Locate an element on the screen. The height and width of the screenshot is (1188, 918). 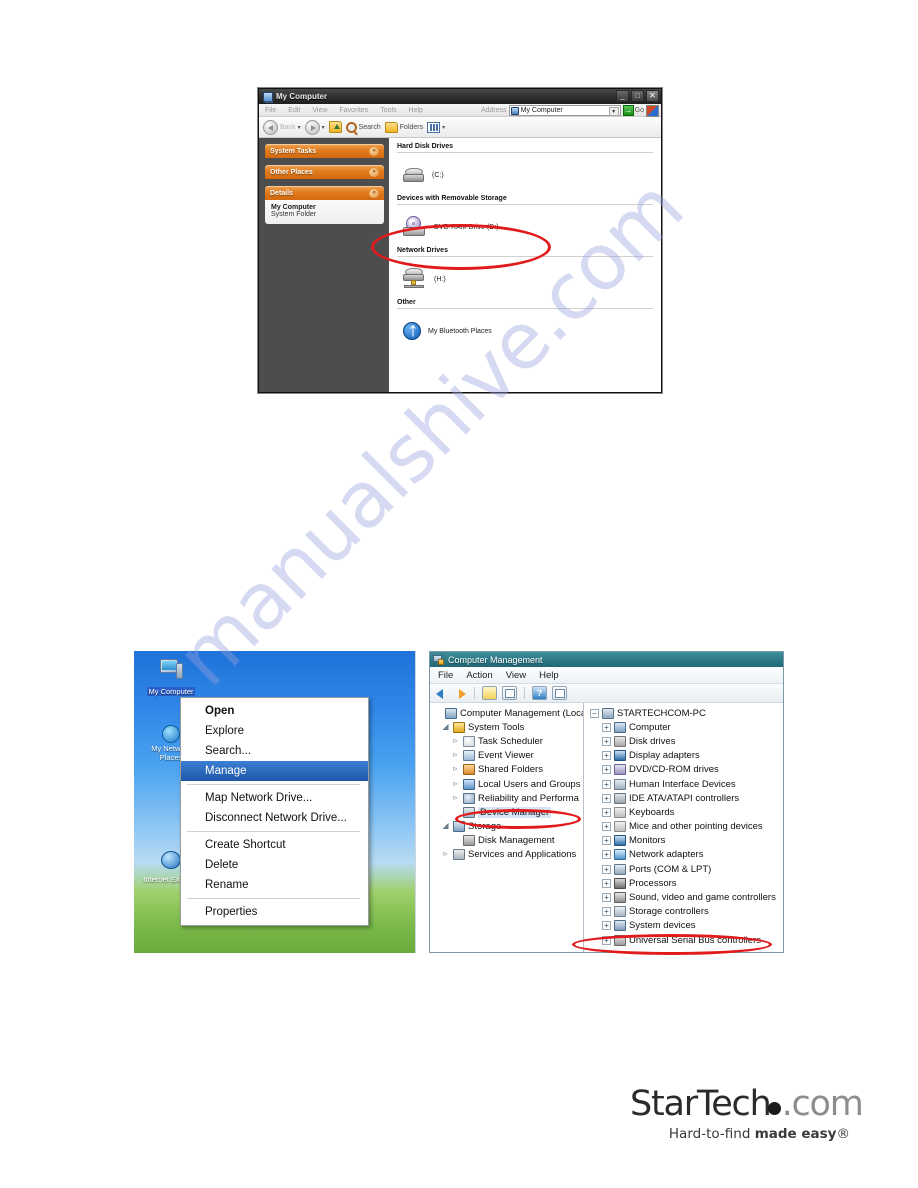
drive-item-c: (C:) is located at coordinates (525, 175).